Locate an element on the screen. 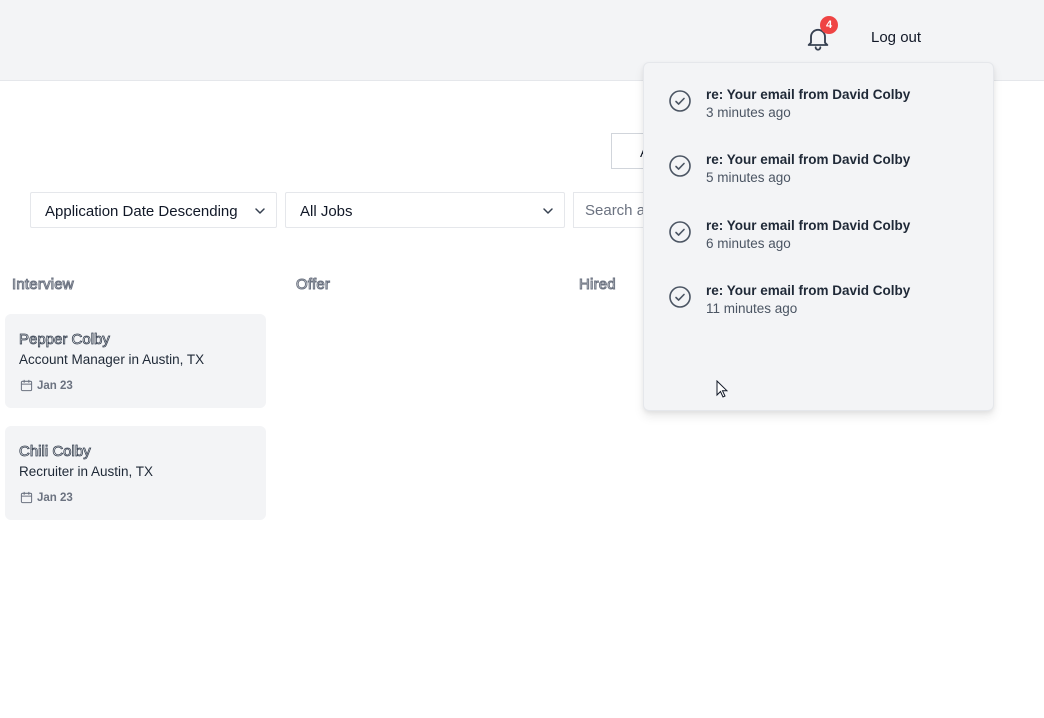 The height and width of the screenshot is (718, 1044). mouse-cursor-icon is located at coordinates (722, 389).